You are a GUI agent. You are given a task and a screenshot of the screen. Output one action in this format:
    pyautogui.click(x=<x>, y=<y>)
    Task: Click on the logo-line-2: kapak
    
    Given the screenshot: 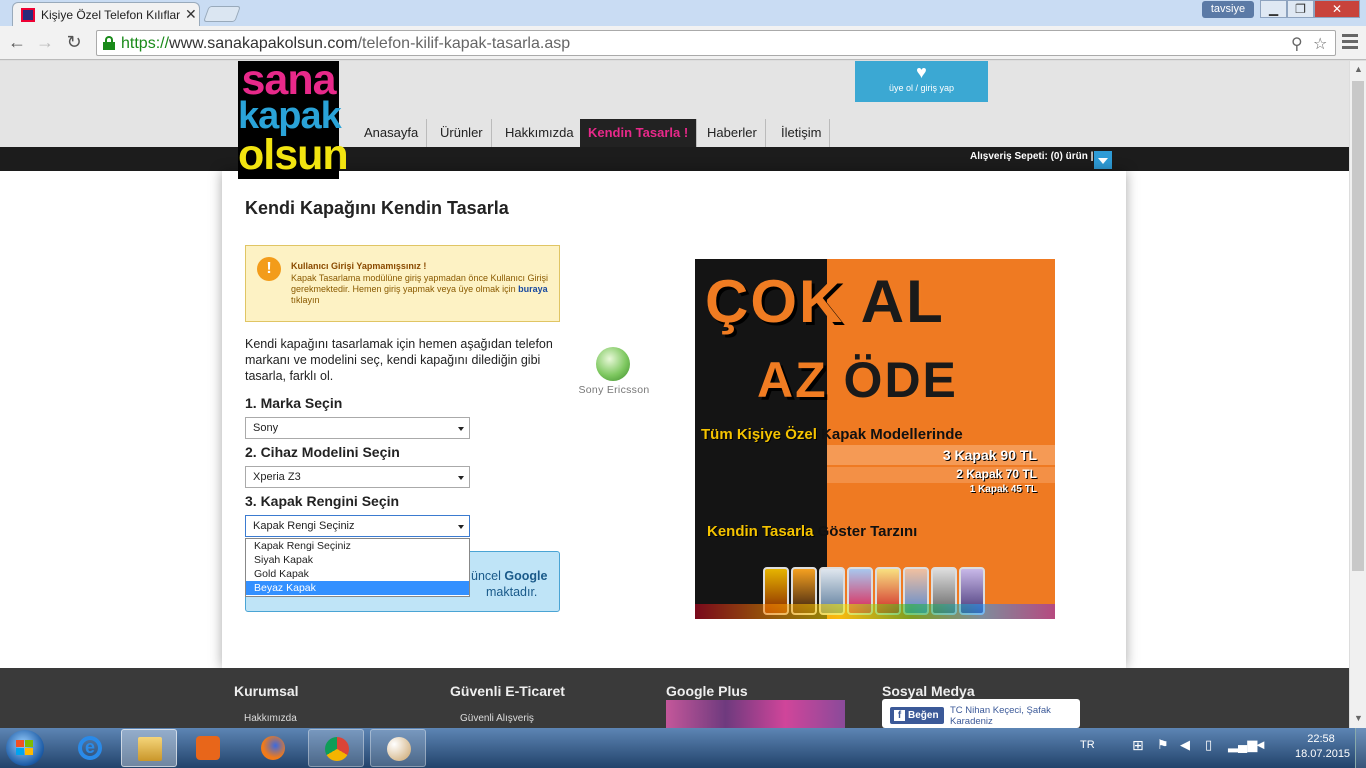 What is the action you would take?
    pyautogui.click(x=290, y=116)
    